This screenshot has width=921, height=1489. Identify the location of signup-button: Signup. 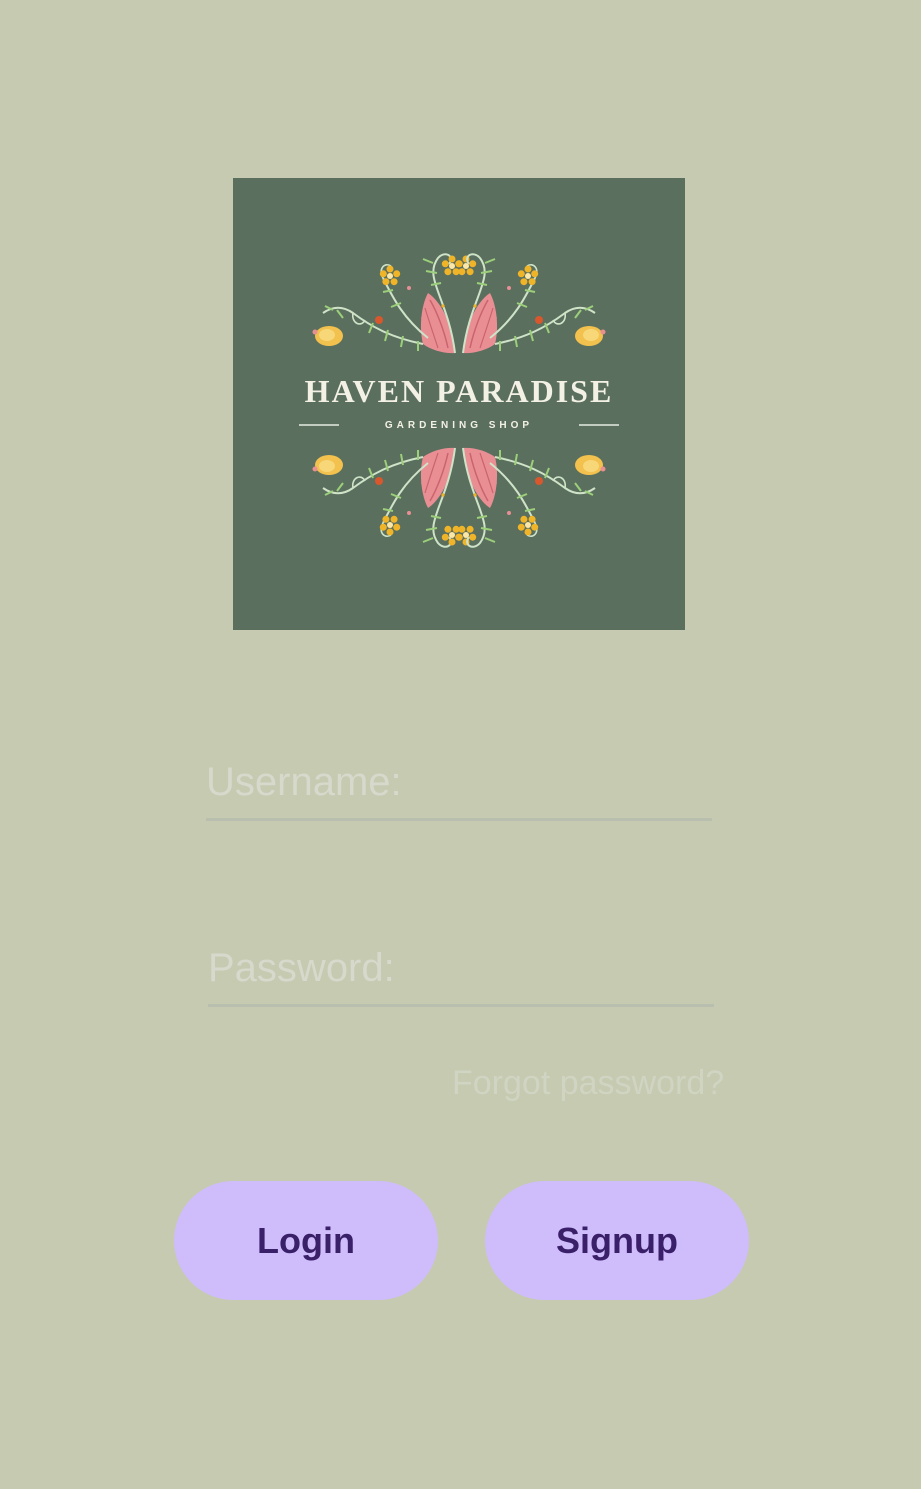
(617, 1240).